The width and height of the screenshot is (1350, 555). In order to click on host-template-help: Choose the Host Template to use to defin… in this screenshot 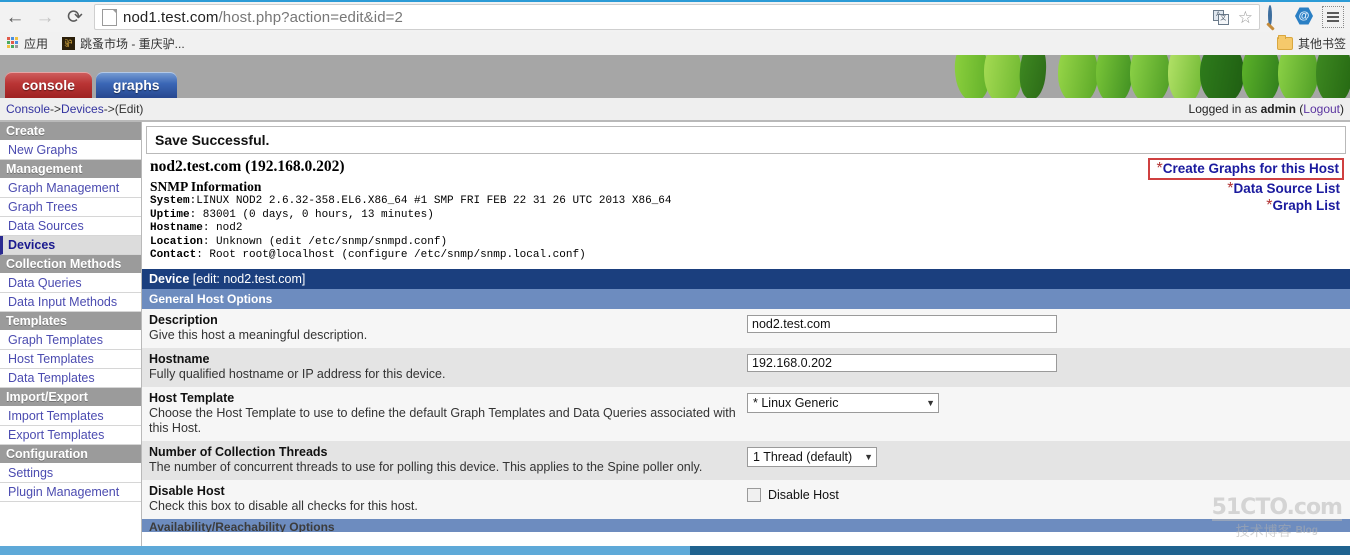, I will do `click(442, 420)`.